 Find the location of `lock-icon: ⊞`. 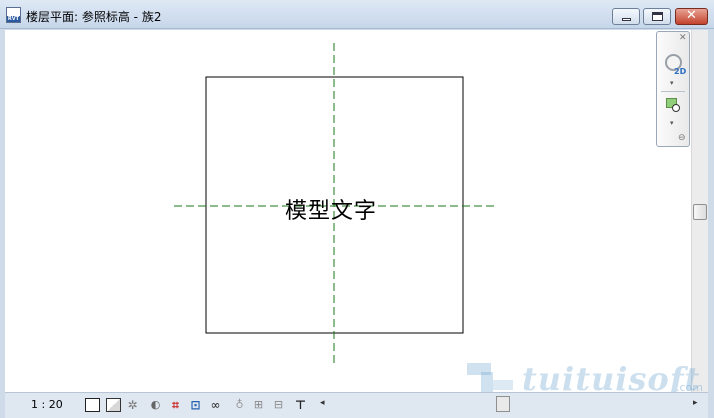

lock-icon: ⊞ is located at coordinates (258, 405).